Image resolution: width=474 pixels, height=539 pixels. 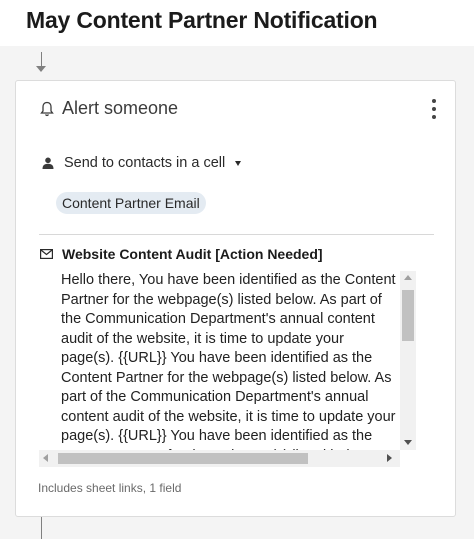 I want to click on mail-icon, so click(x=46, y=254).